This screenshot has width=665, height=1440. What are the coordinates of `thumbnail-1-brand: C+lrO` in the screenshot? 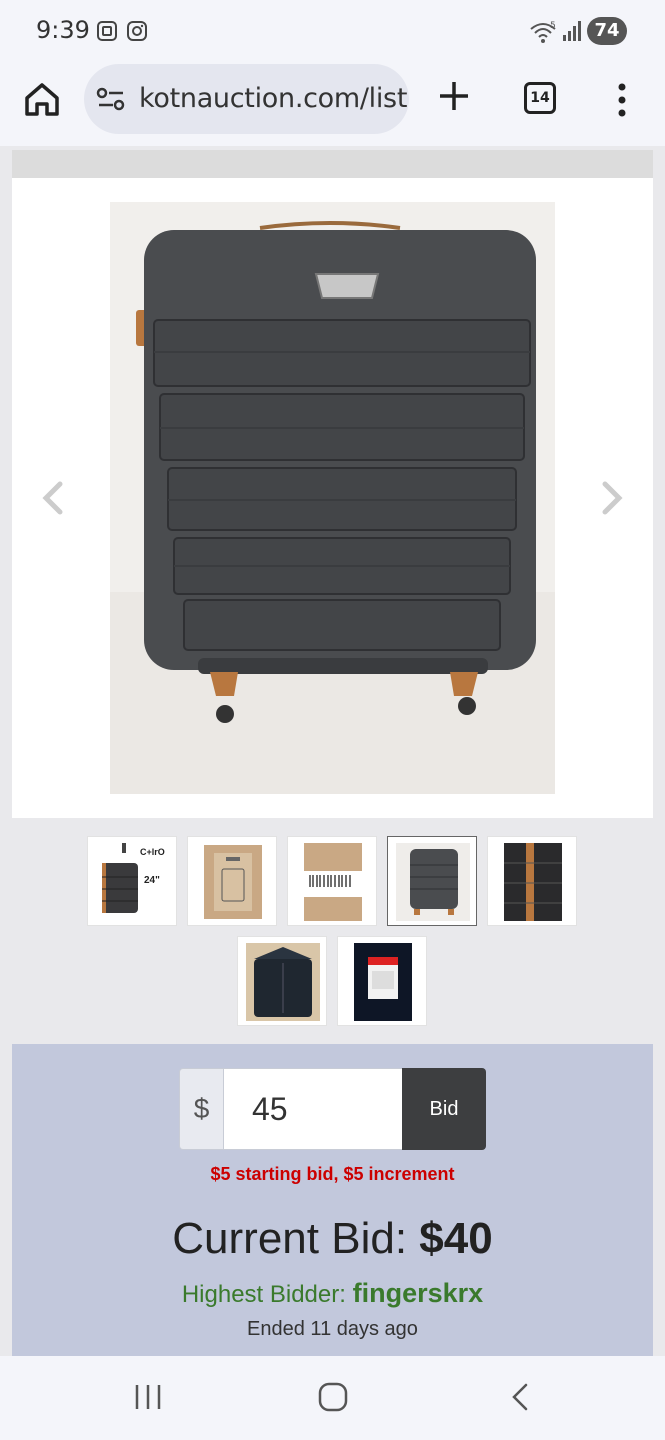 It's located at (152, 852).